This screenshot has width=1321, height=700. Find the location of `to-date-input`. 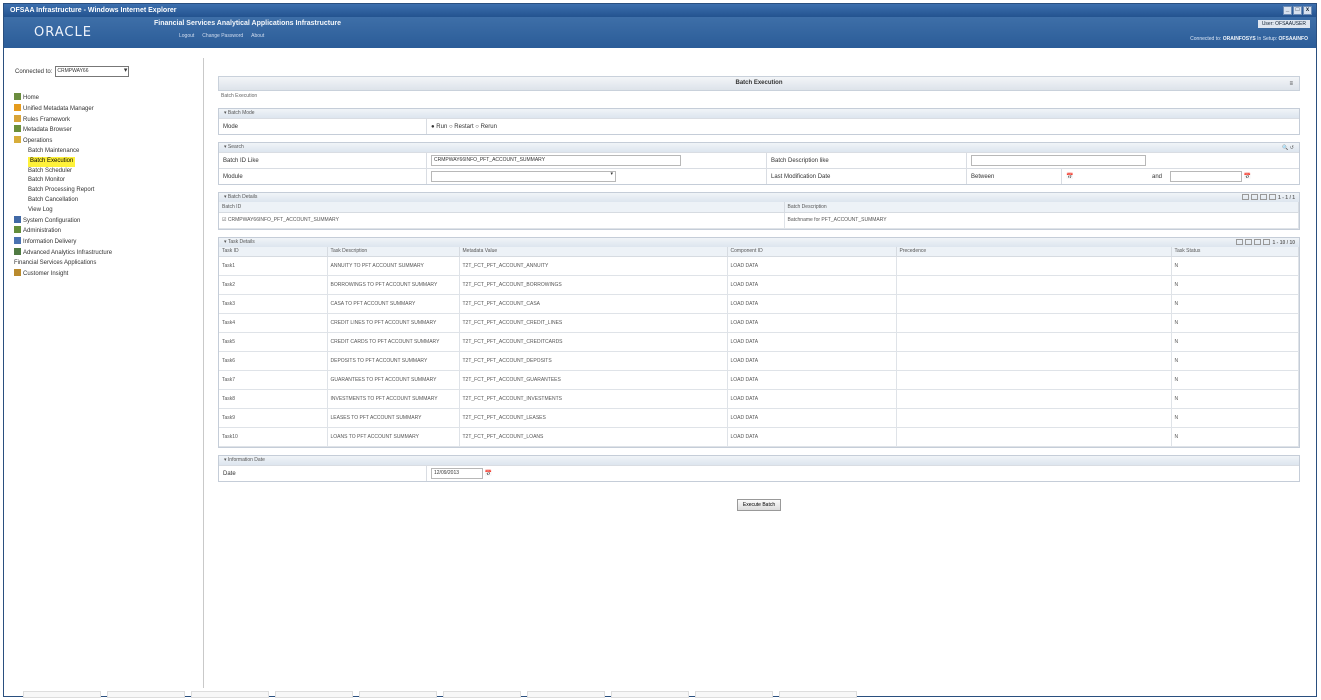

to-date-input is located at coordinates (1206, 176).